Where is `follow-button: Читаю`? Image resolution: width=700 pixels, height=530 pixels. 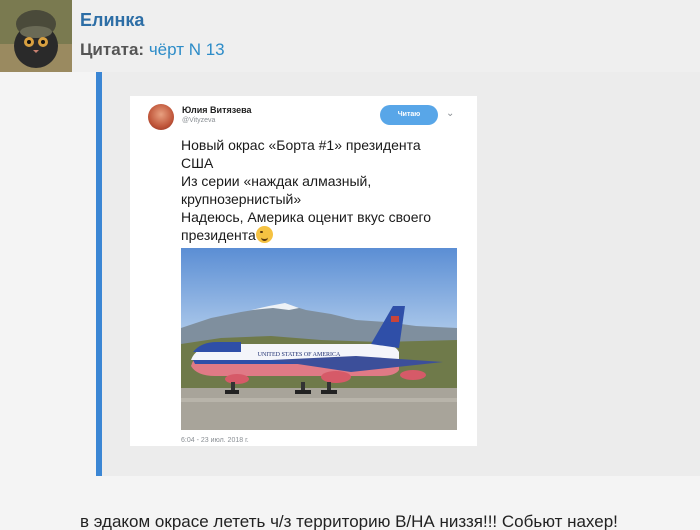 follow-button: Читаю is located at coordinates (409, 115).